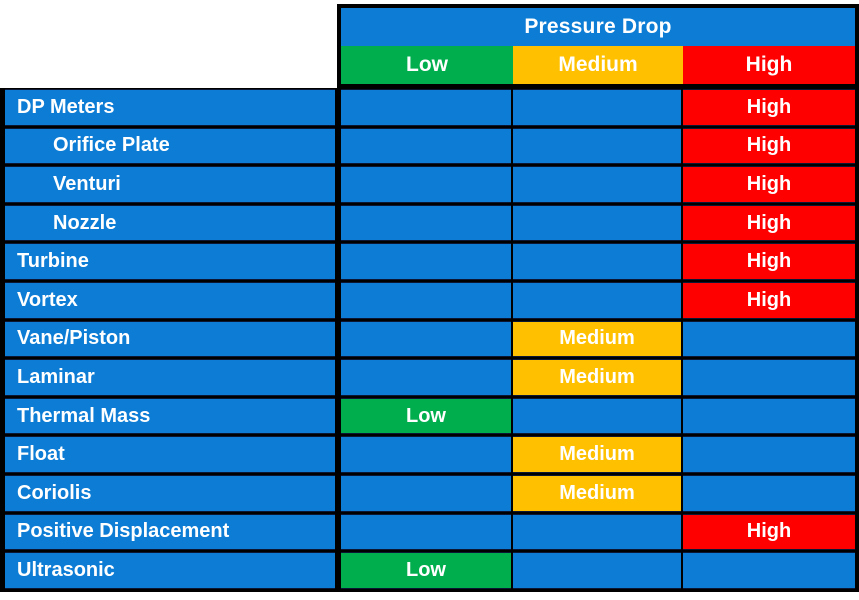 This screenshot has height=600, width=859. What do you see at coordinates (170, 570) in the screenshot?
I see `row-label-ultrasonic: Ultrasonic` at bounding box center [170, 570].